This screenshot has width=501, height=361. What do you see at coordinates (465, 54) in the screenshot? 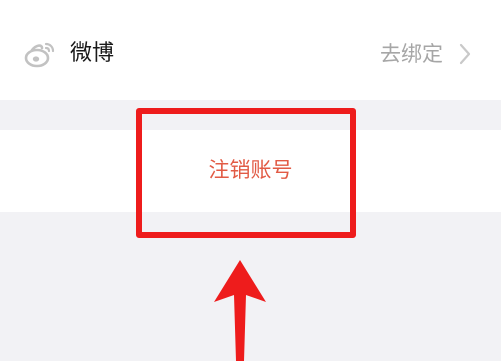
I see `chevron-right-icon` at bounding box center [465, 54].